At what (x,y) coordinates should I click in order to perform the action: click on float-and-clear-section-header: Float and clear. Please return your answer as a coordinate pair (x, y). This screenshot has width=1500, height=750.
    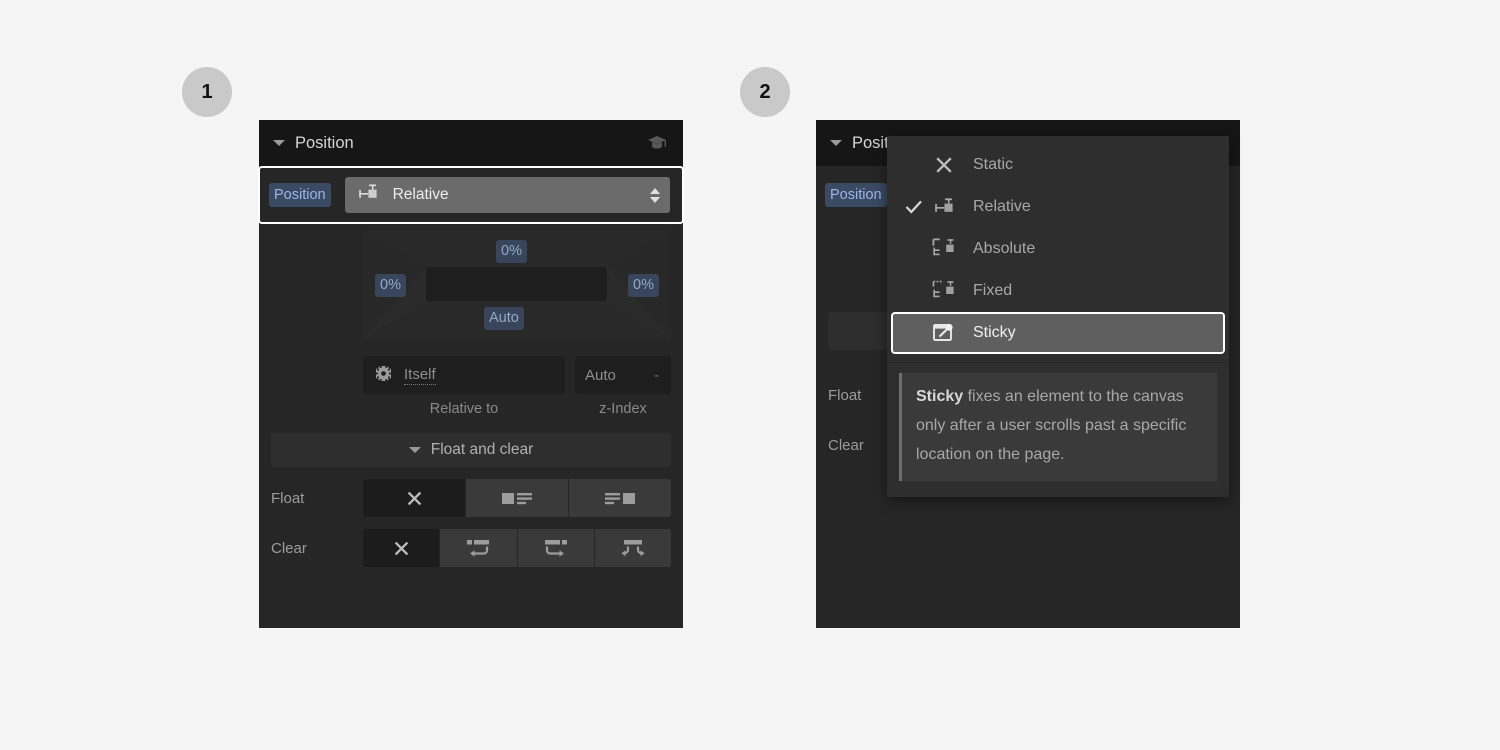
    Looking at the image, I should click on (471, 450).